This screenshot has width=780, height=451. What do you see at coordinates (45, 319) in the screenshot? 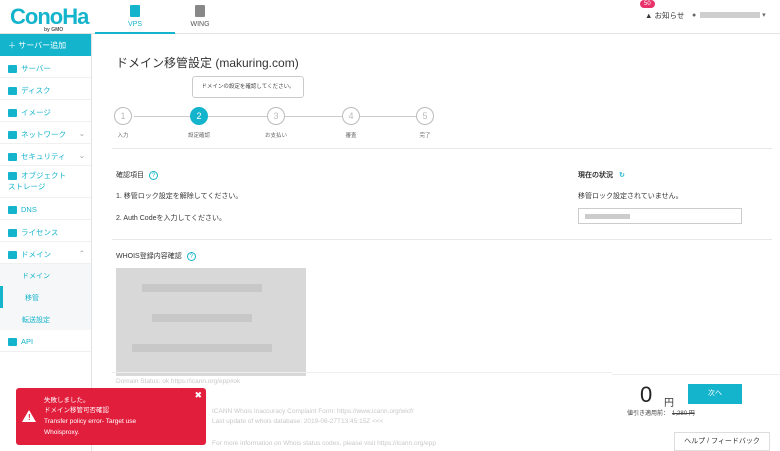
I see `sidebar-subitem-forwarding: 転送設定` at bounding box center [45, 319].